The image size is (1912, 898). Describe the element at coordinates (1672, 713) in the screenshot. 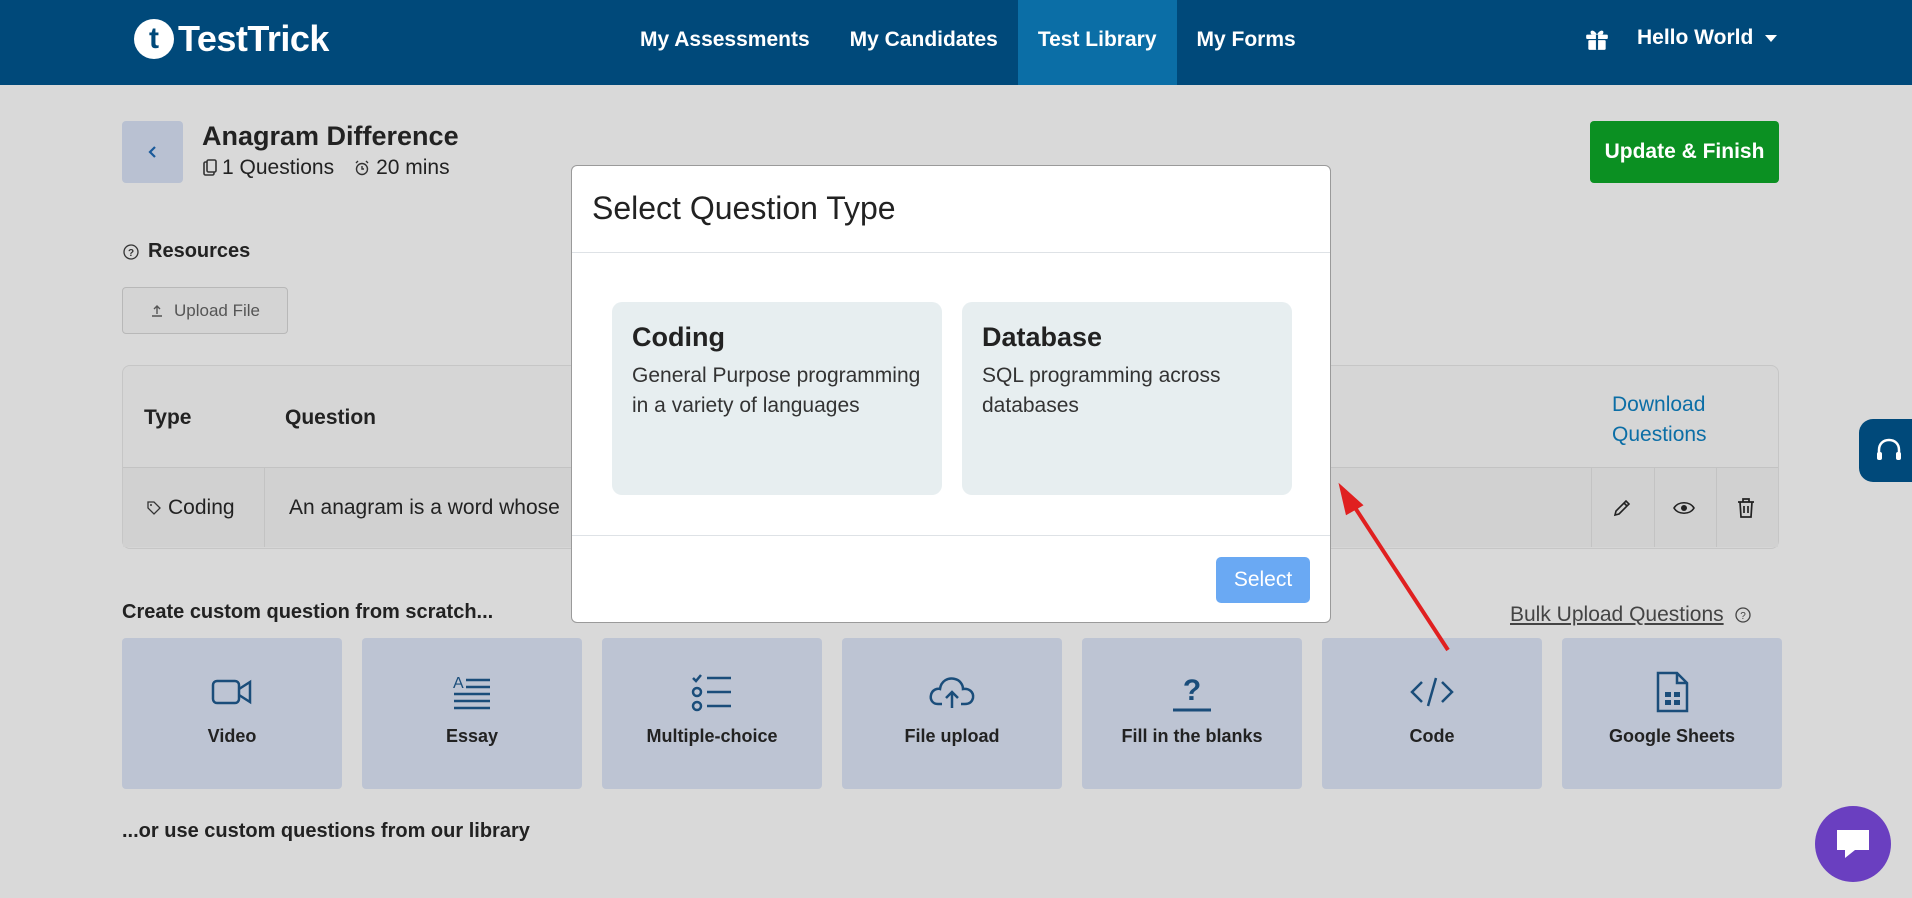

I see `card-google-sheets: Google Sheets` at that location.